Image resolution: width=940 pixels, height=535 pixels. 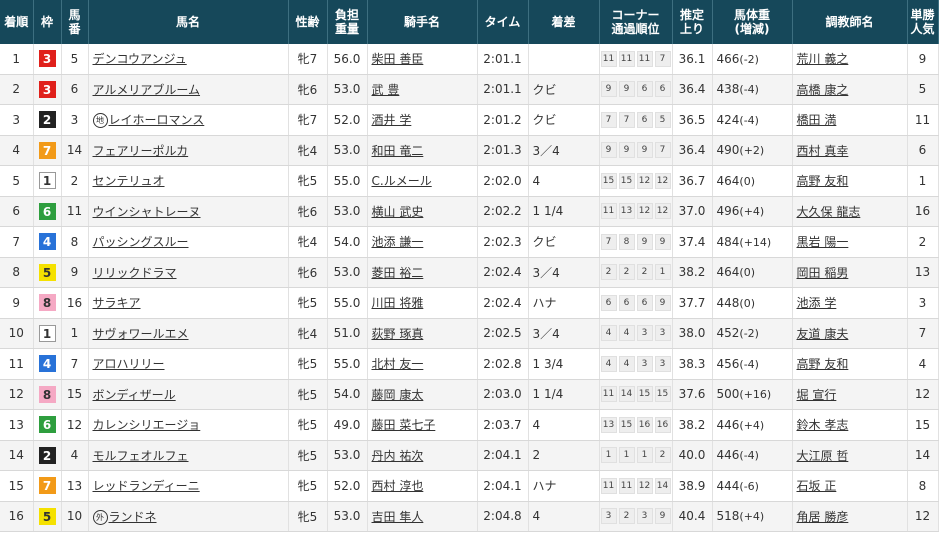 I want to click on trainer-name-link: 石坂 正, so click(x=817, y=486).